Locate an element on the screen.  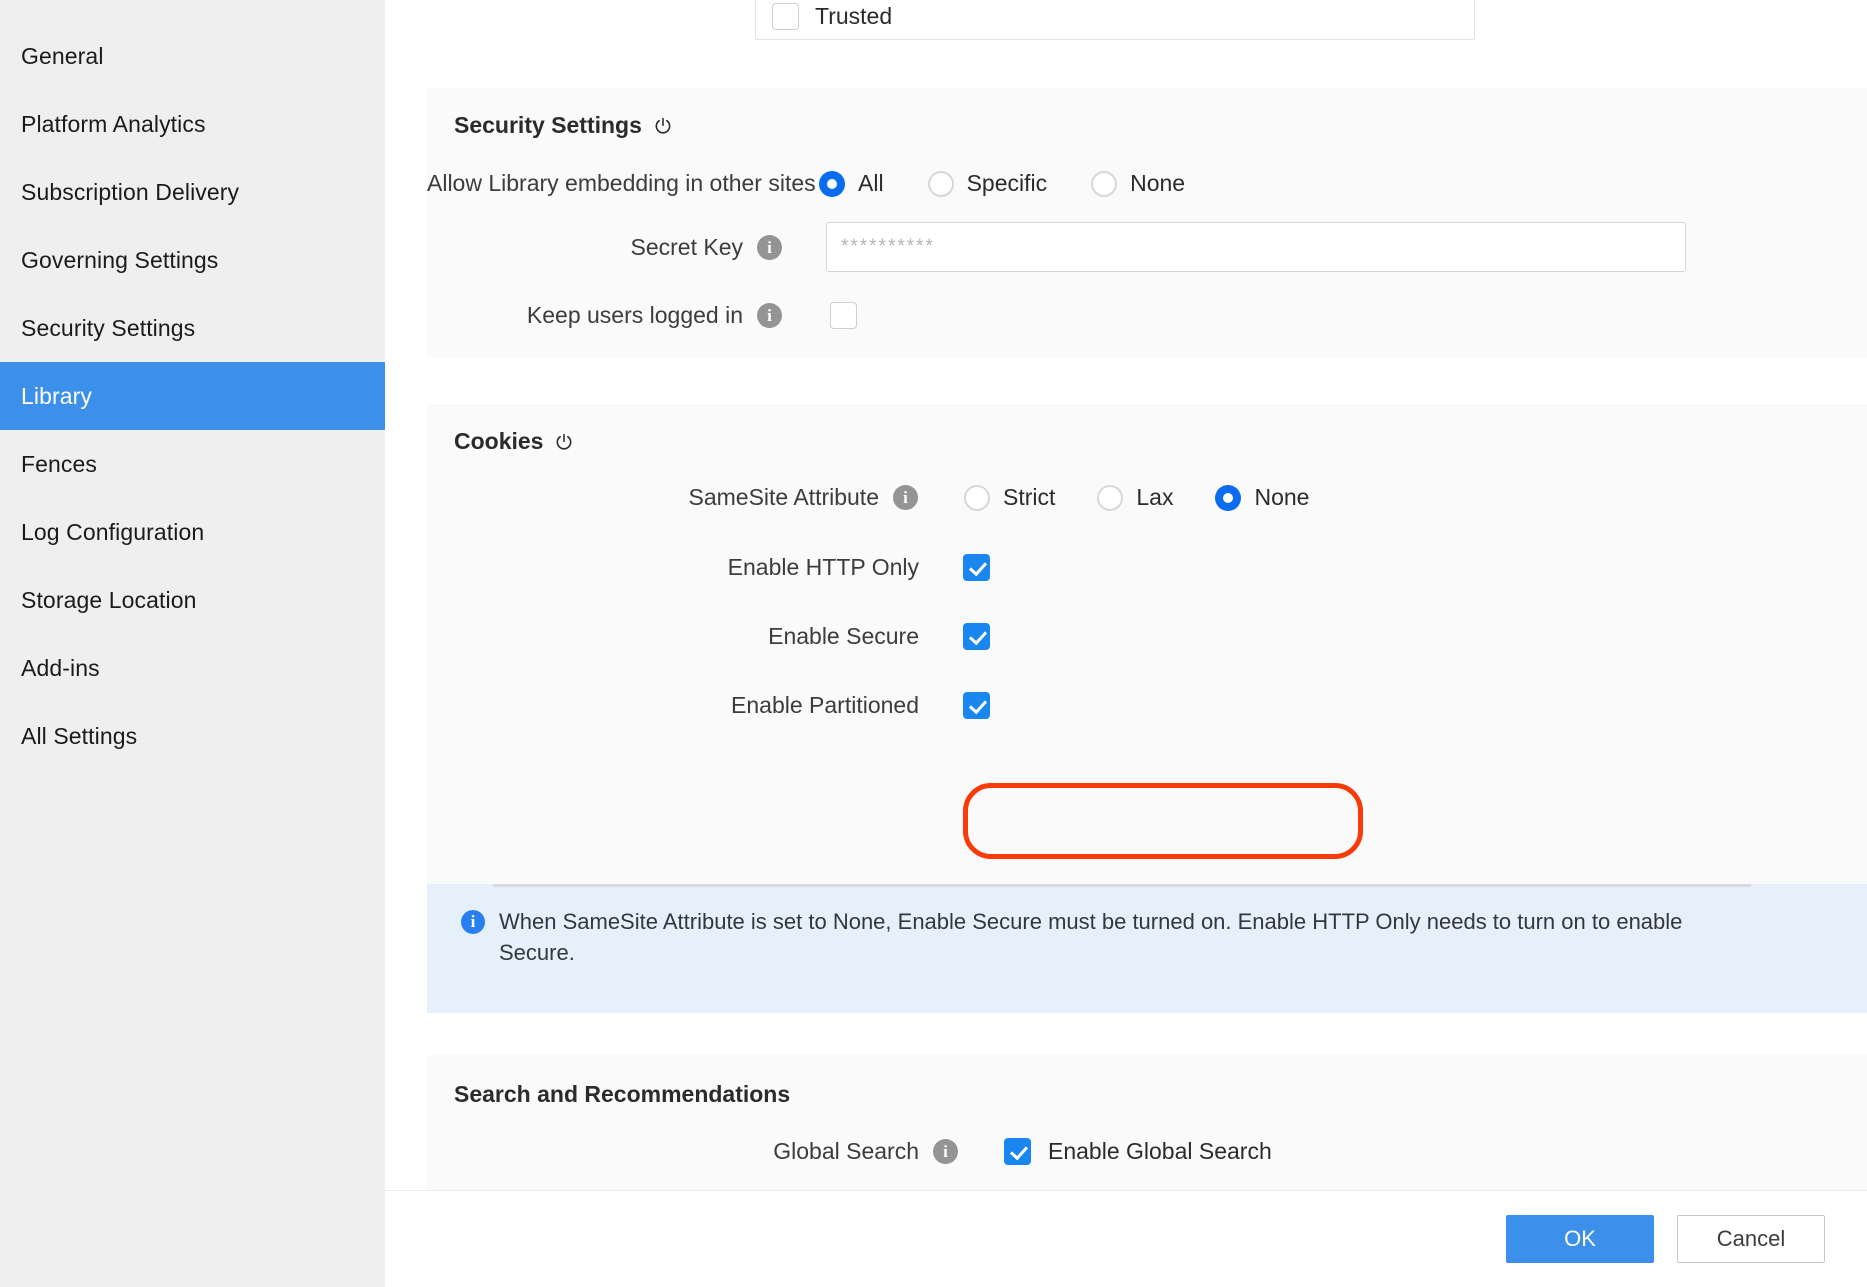
http-only-row: Enable HTTP Only is located at coordinates (1147, 567).